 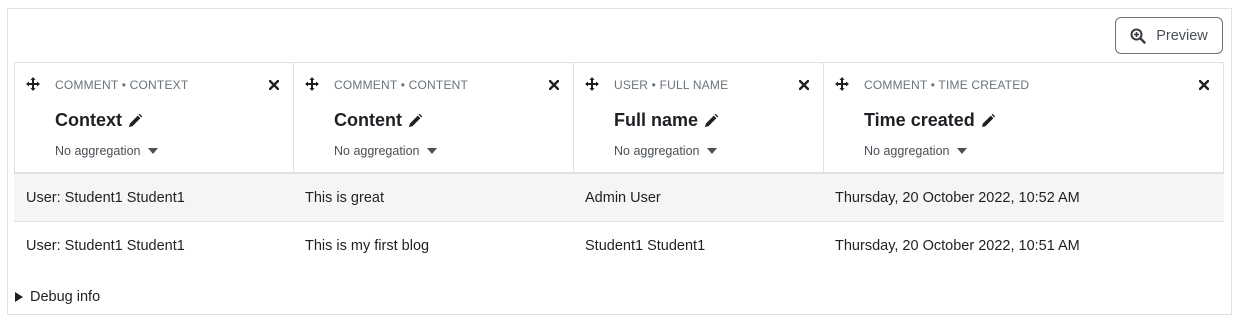 I want to click on column-header-context: COMMENT • CONTEXT Context No aggregation, so click(x=154, y=117).